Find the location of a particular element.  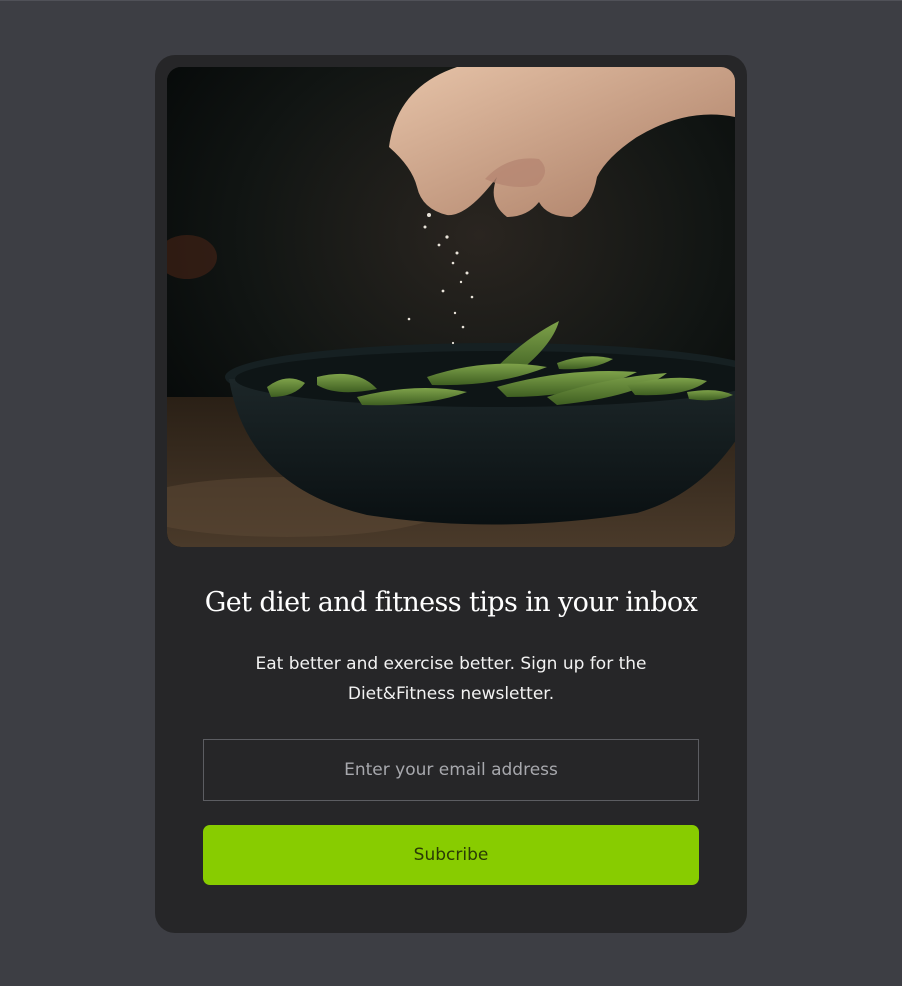

subscribe-button: Subcribe is located at coordinates (451, 855).